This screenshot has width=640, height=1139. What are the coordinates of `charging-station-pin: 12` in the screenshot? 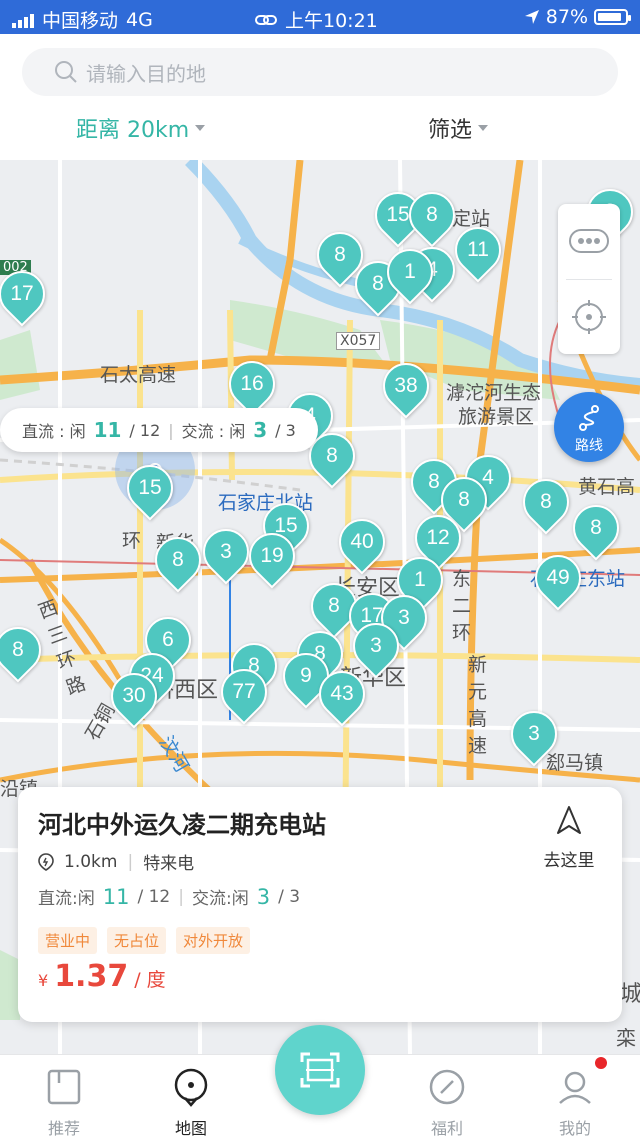 It's located at (438, 538).